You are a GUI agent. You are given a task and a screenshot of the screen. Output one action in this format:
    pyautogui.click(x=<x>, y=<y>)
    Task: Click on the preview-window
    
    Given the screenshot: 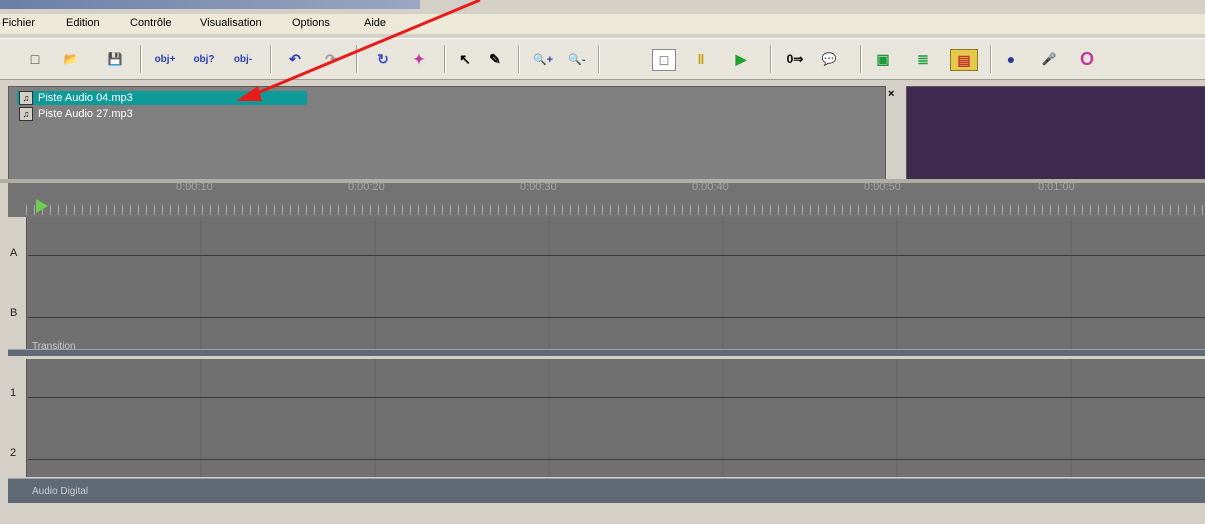 What is the action you would take?
    pyautogui.click(x=1055, y=133)
    